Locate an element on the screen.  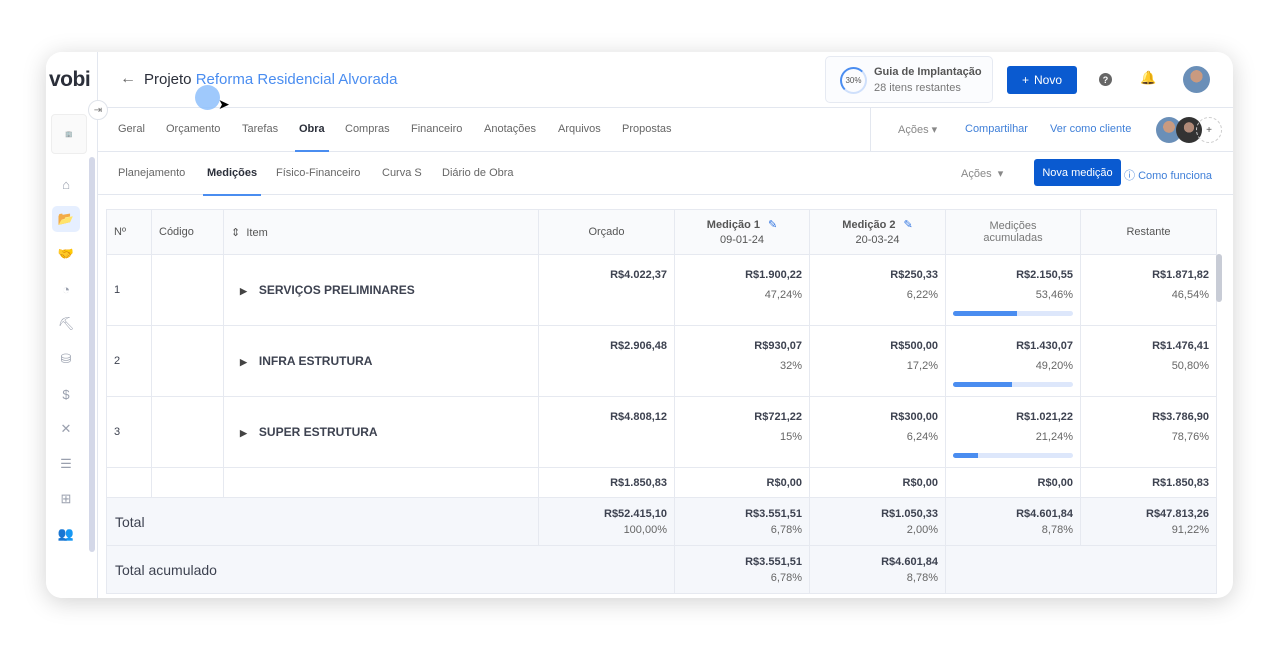
acc-value: R$1.021,22 is located at coordinates (1044, 417).